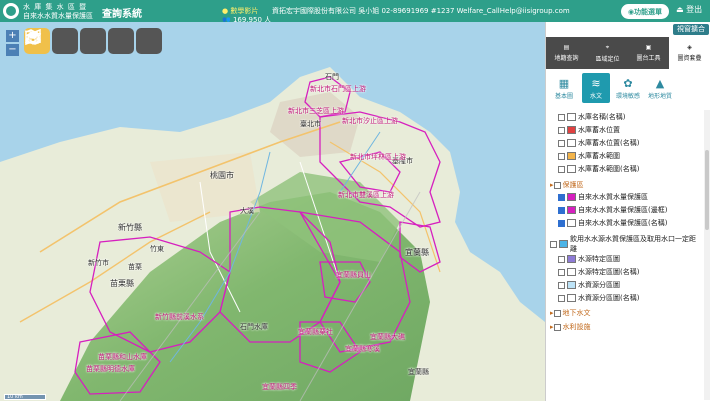  I want to click on tab-parcel-search: ▤ 地籍查詢, so click(566, 53).